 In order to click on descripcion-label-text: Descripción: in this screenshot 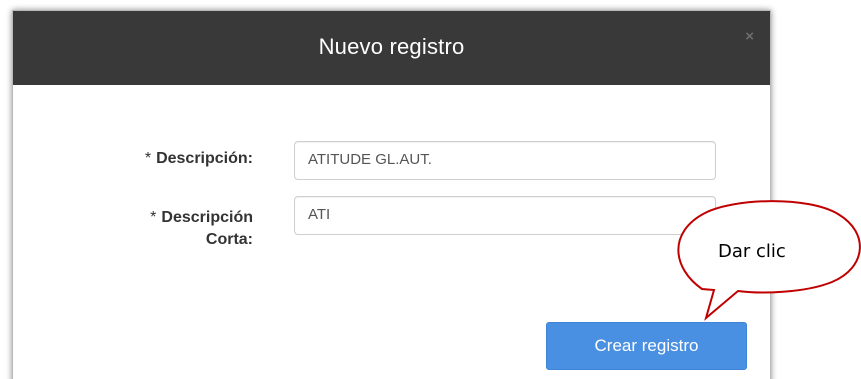, I will do `click(204, 158)`.